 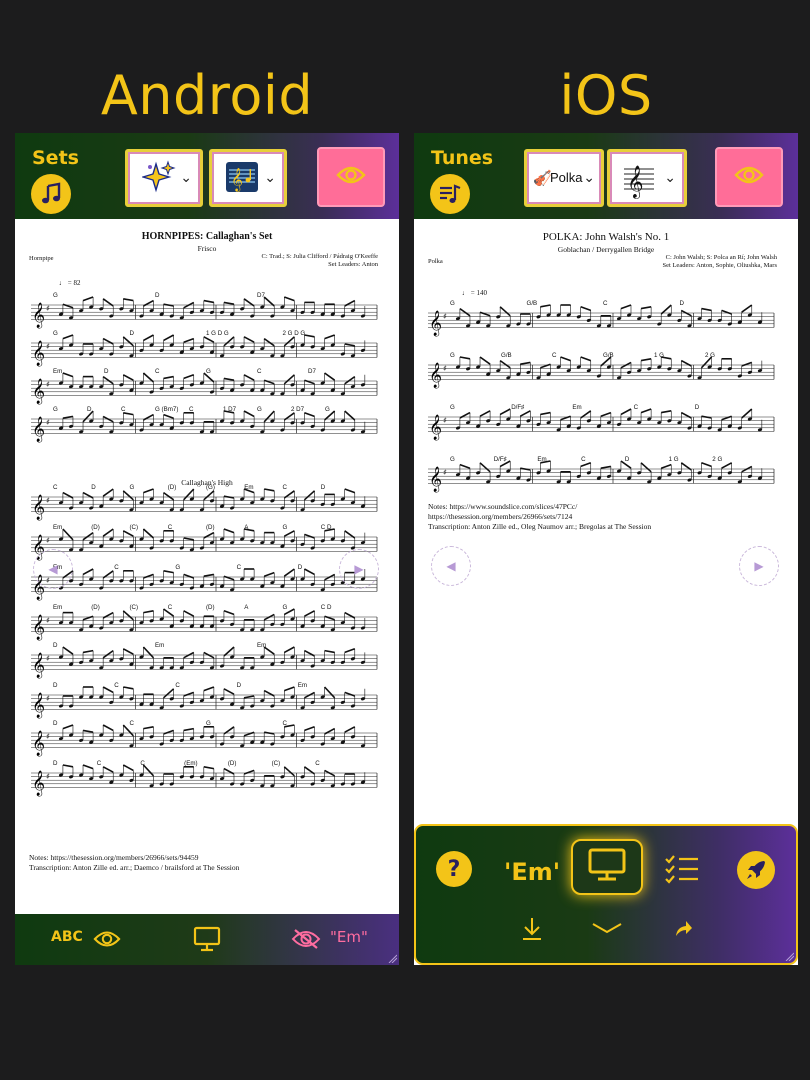 What do you see at coordinates (601, 474) in the screenshot?
I see `staff-system: 𝄞 ♯G D/F♯ Em C D 1 G 2 G` at bounding box center [601, 474].